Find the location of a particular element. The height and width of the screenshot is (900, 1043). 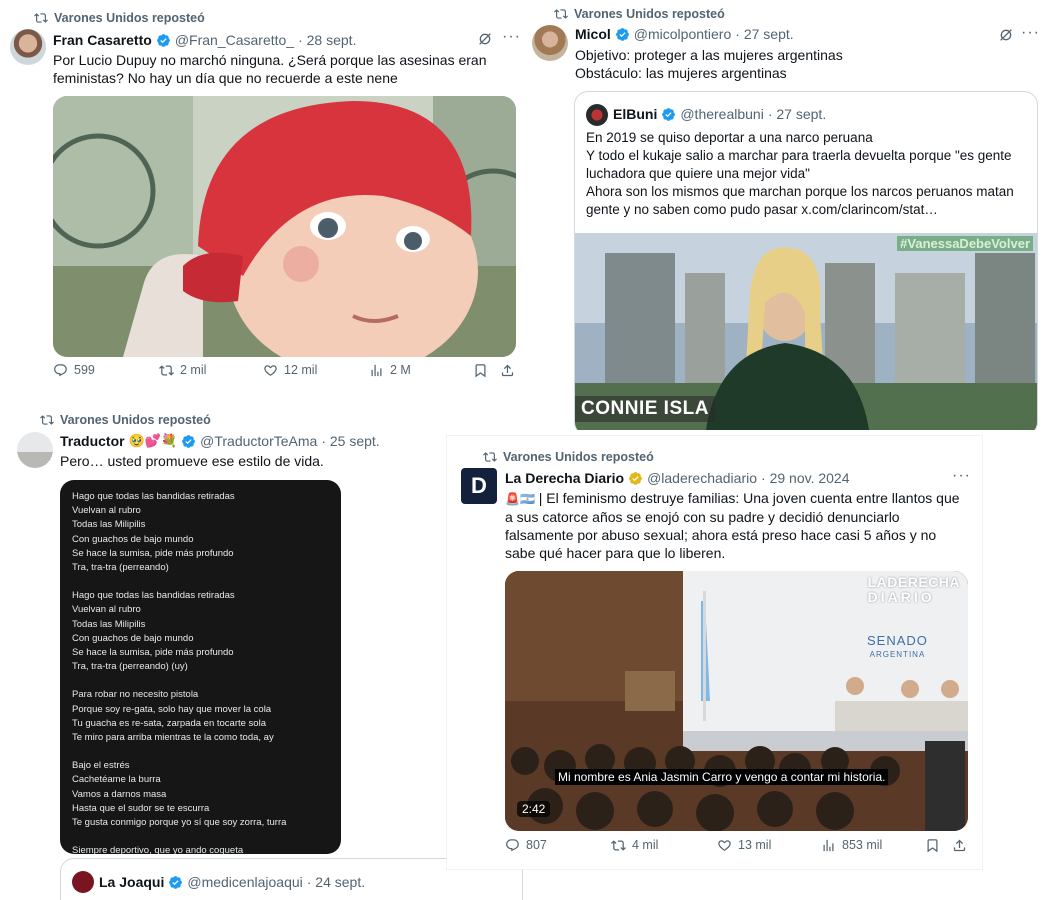

lyric-line: Cachetéame la burra is located at coordinates (116, 780).